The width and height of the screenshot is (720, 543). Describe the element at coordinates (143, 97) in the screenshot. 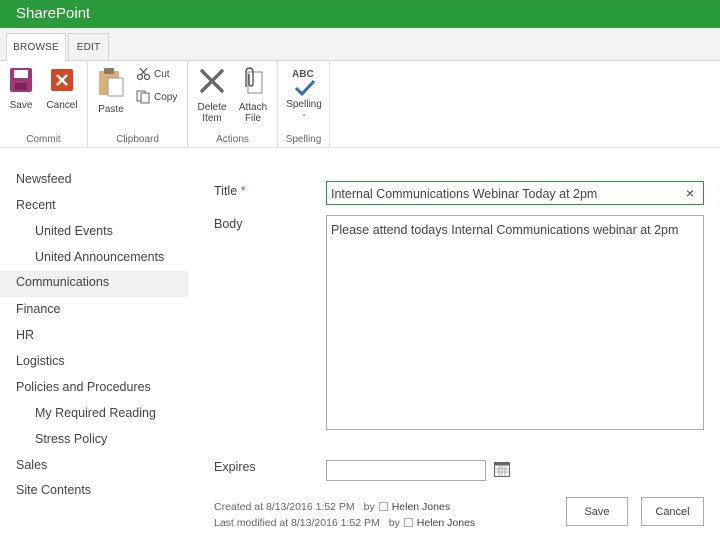

I see `copy-icon` at that location.